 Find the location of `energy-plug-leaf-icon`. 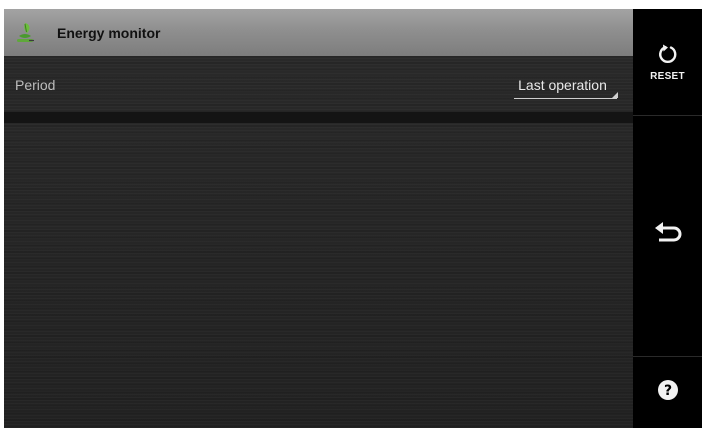

energy-plug-leaf-icon is located at coordinates (25, 33).